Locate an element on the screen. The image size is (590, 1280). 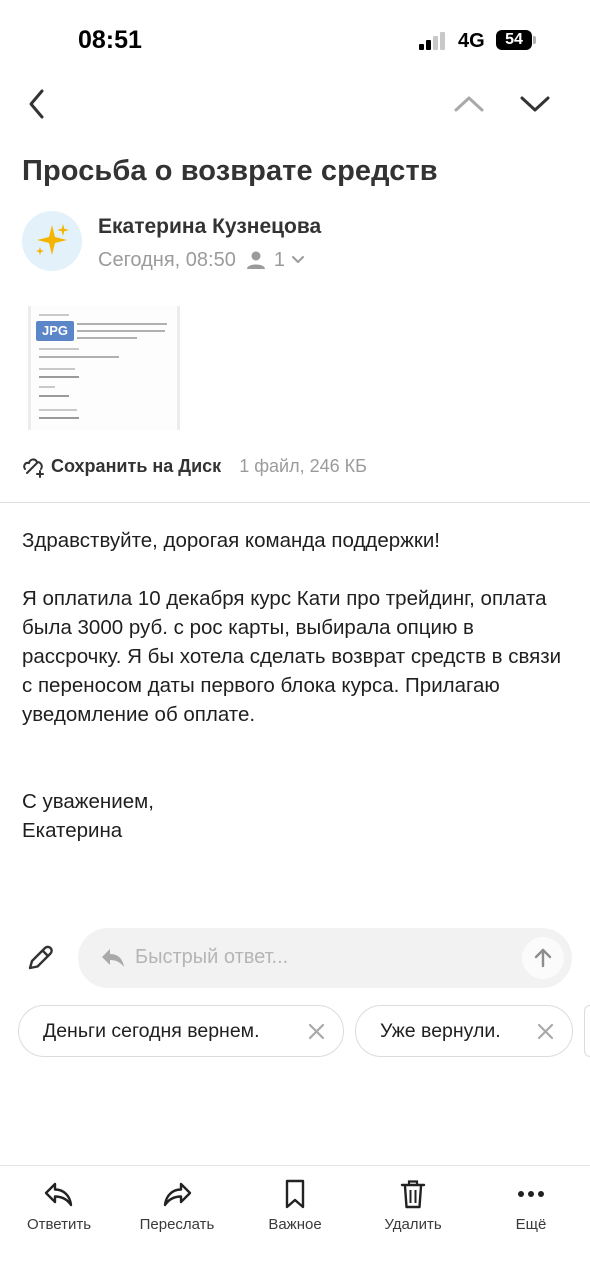
quick-reply-chip: Деньги сегодня вернем. is located at coordinates (181, 1031).